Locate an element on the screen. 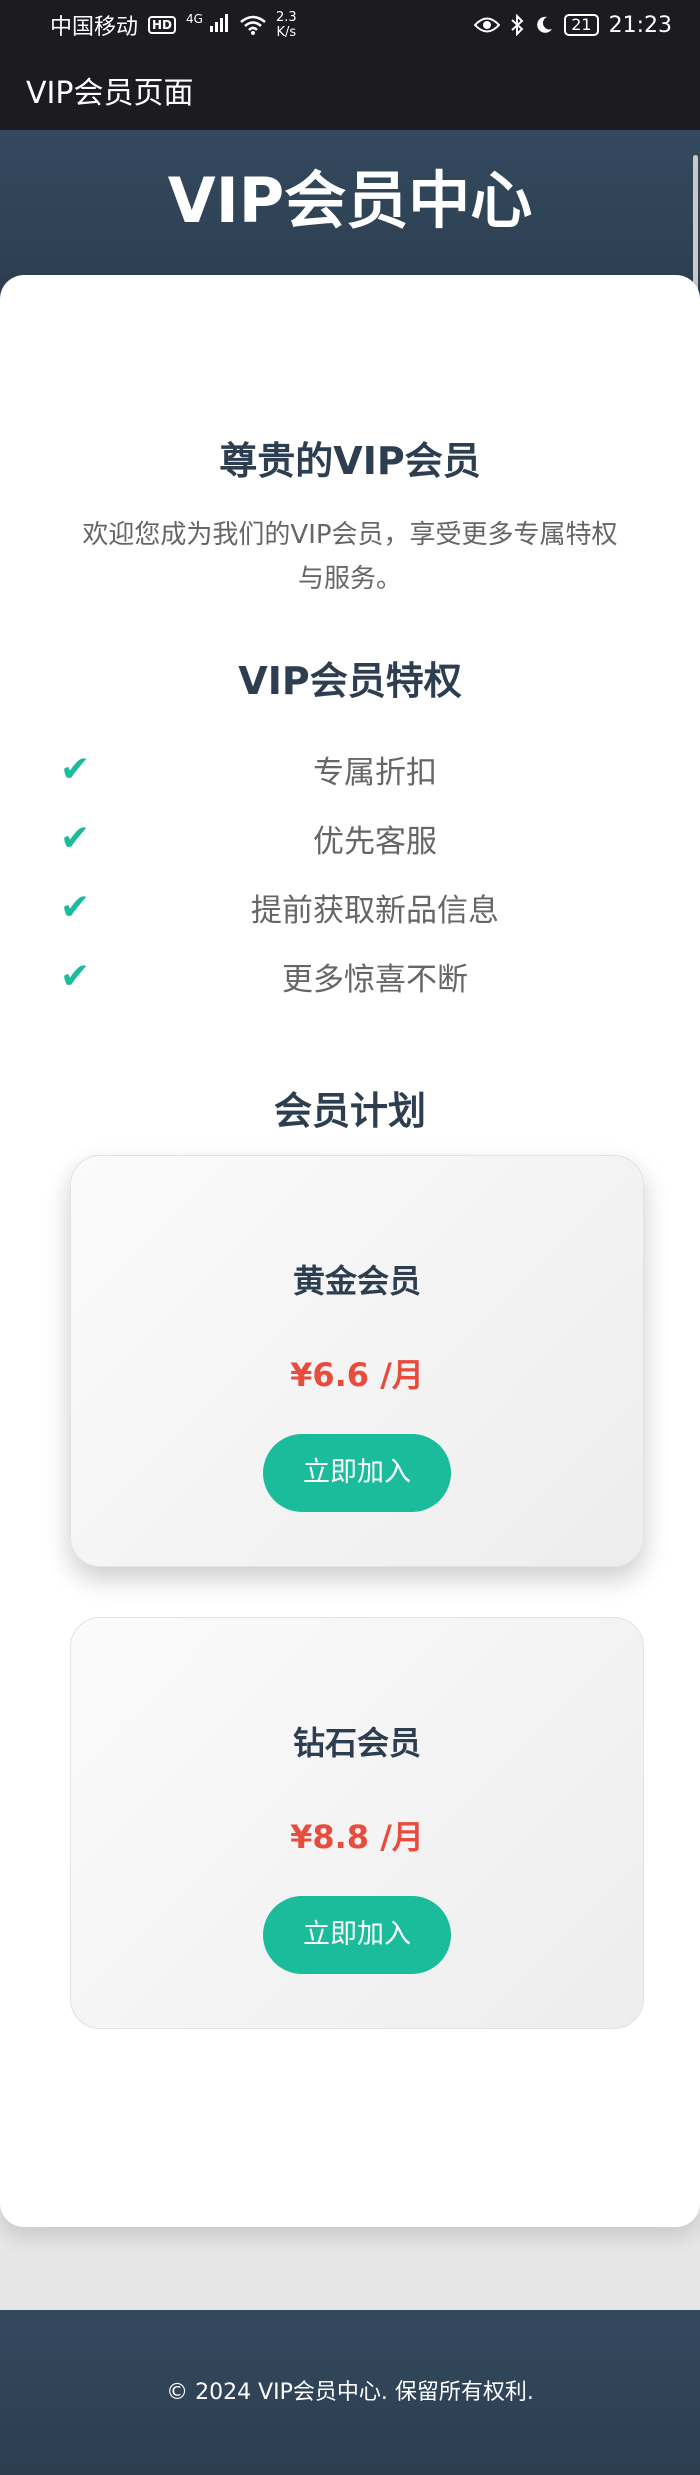 This screenshot has height=2475, width=700. welcome-text: 欢迎您成为我们的VIP会员，享受更多专属特权与服务。 is located at coordinates (350, 557).